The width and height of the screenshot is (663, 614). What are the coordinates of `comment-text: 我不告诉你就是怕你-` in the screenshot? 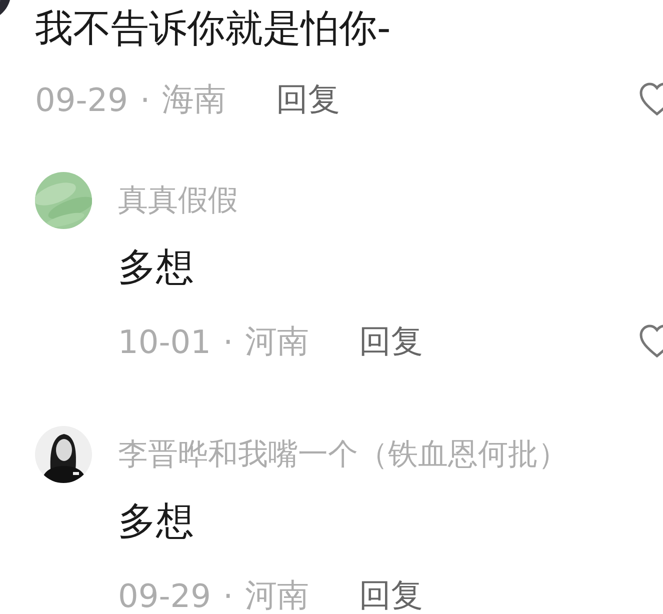 It's located at (213, 28).